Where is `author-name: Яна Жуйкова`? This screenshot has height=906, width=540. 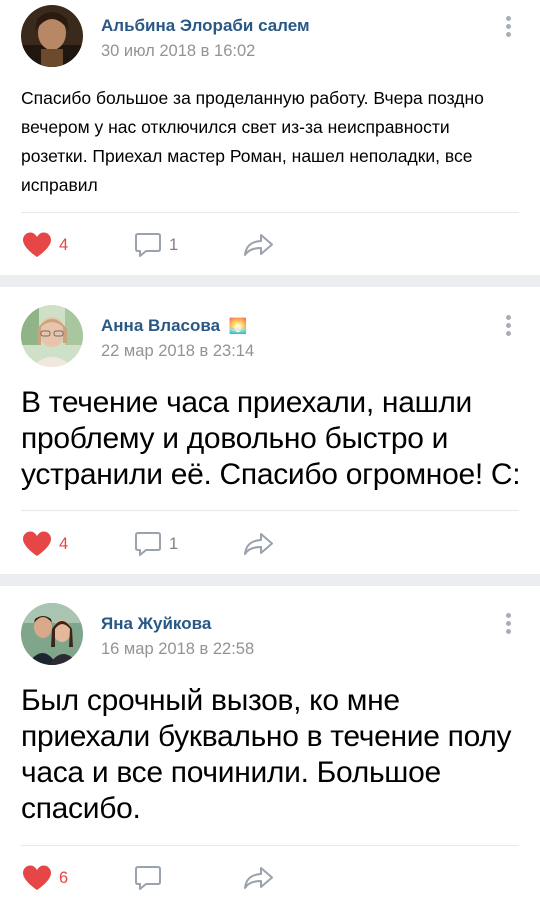 author-name: Яна Жуйкова is located at coordinates (156, 624).